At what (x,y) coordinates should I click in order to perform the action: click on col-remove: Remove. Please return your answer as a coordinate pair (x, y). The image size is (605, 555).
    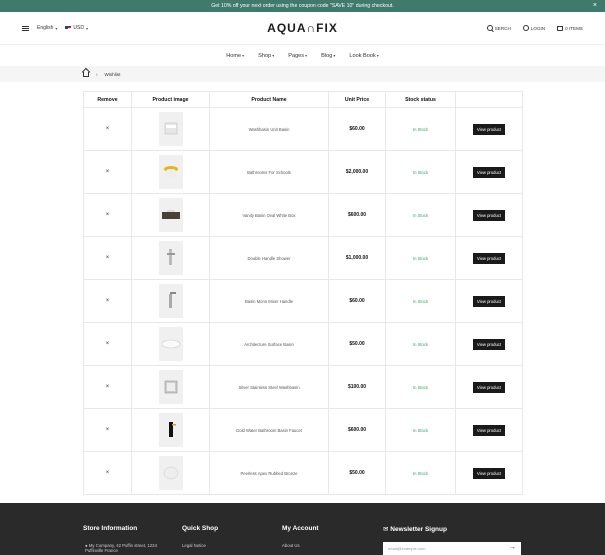
    Looking at the image, I should click on (107, 99).